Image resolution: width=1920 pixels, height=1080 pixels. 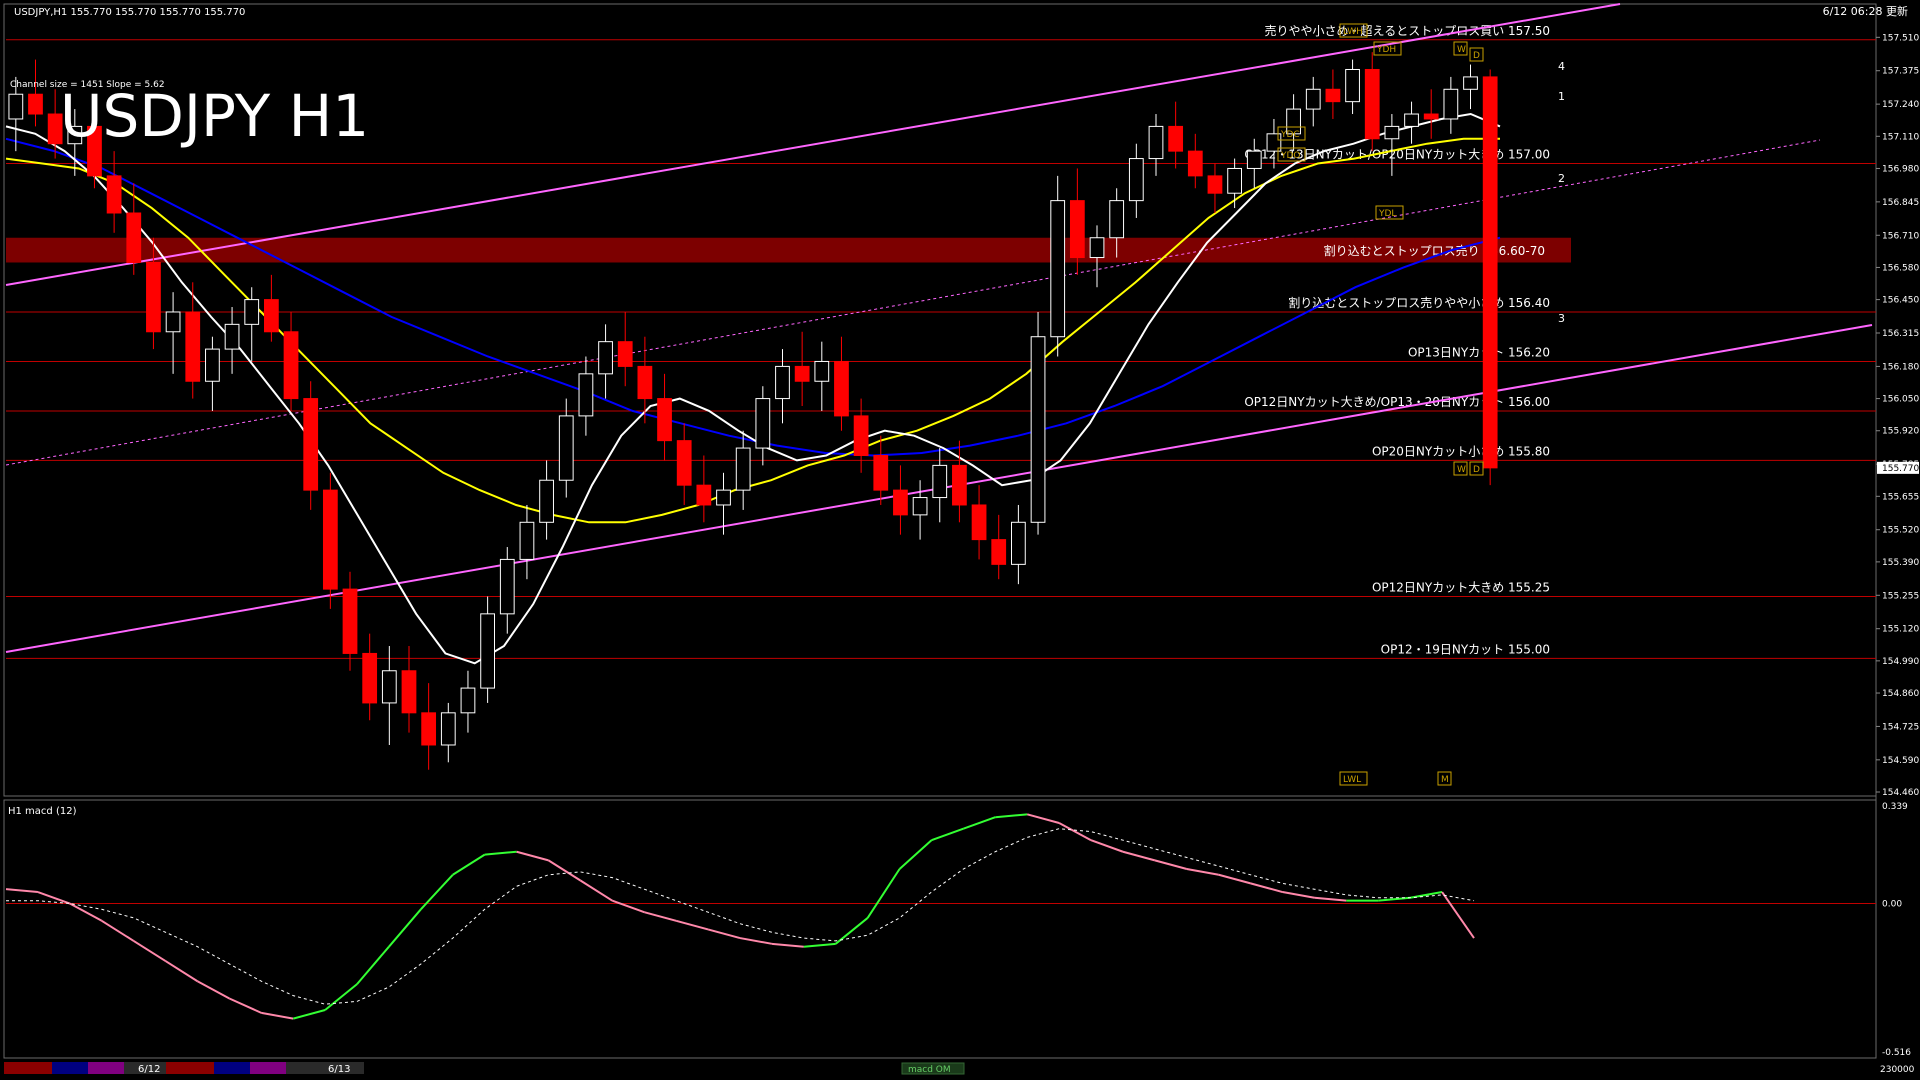 I want to click on price-tick-label: 156.180, so click(x=1900, y=367).